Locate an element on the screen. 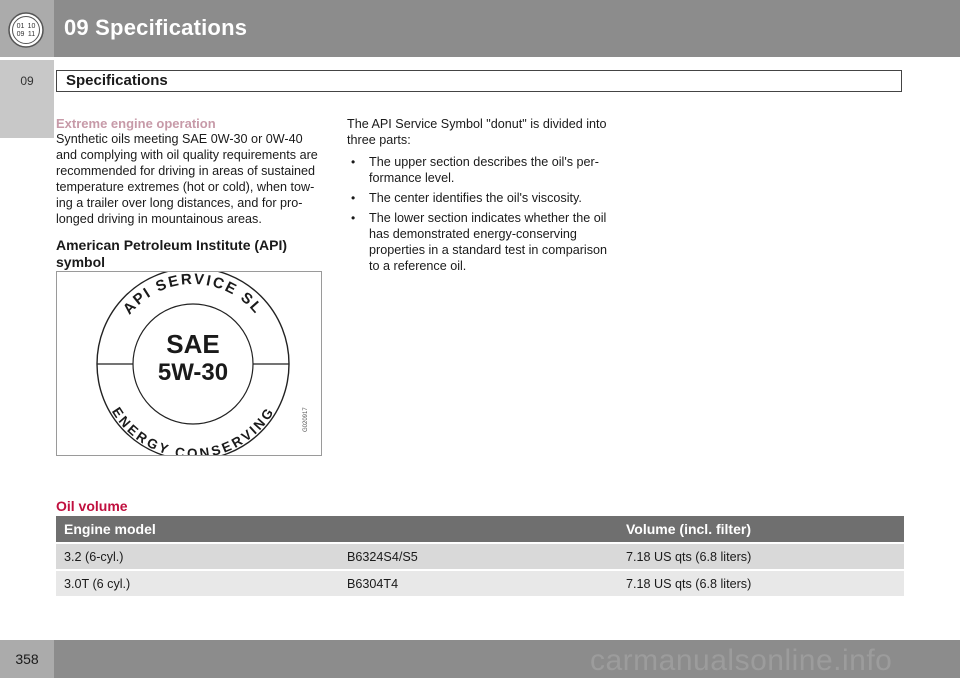  icon-digit-tl: 01 is located at coordinates (21, 26).